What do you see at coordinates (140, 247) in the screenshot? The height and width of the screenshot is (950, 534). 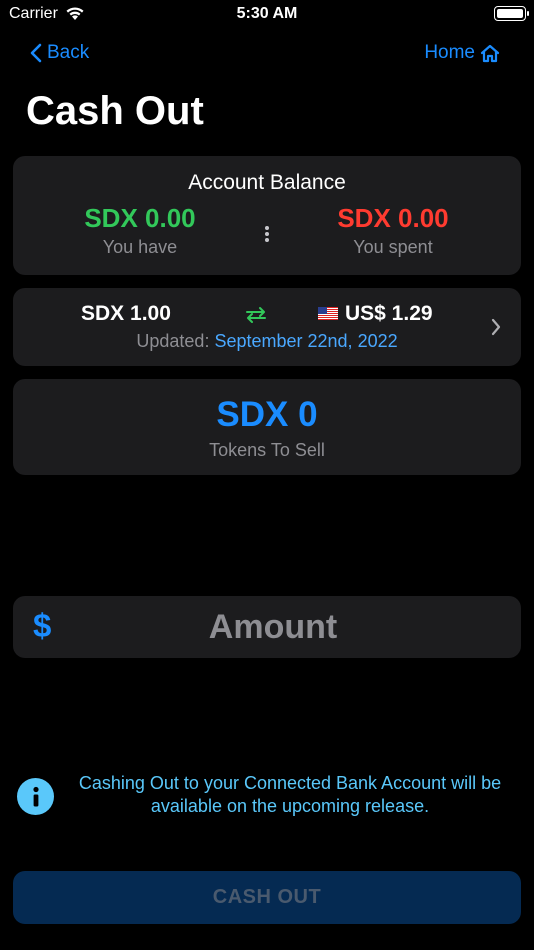 I see `balance-have-label: You have` at bounding box center [140, 247].